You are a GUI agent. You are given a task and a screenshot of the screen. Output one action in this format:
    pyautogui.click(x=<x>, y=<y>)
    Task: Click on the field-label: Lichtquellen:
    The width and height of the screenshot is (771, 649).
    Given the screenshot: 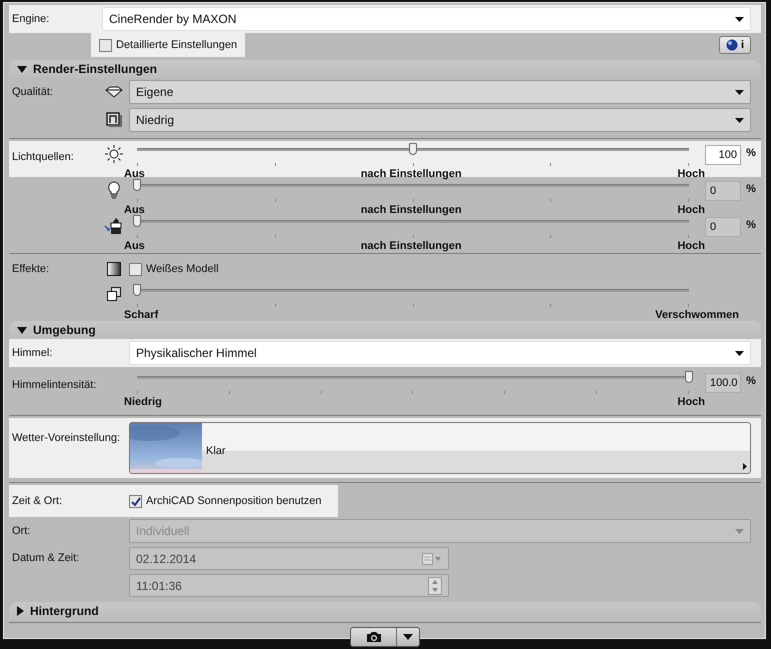 What is the action you would take?
    pyautogui.click(x=43, y=157)
    